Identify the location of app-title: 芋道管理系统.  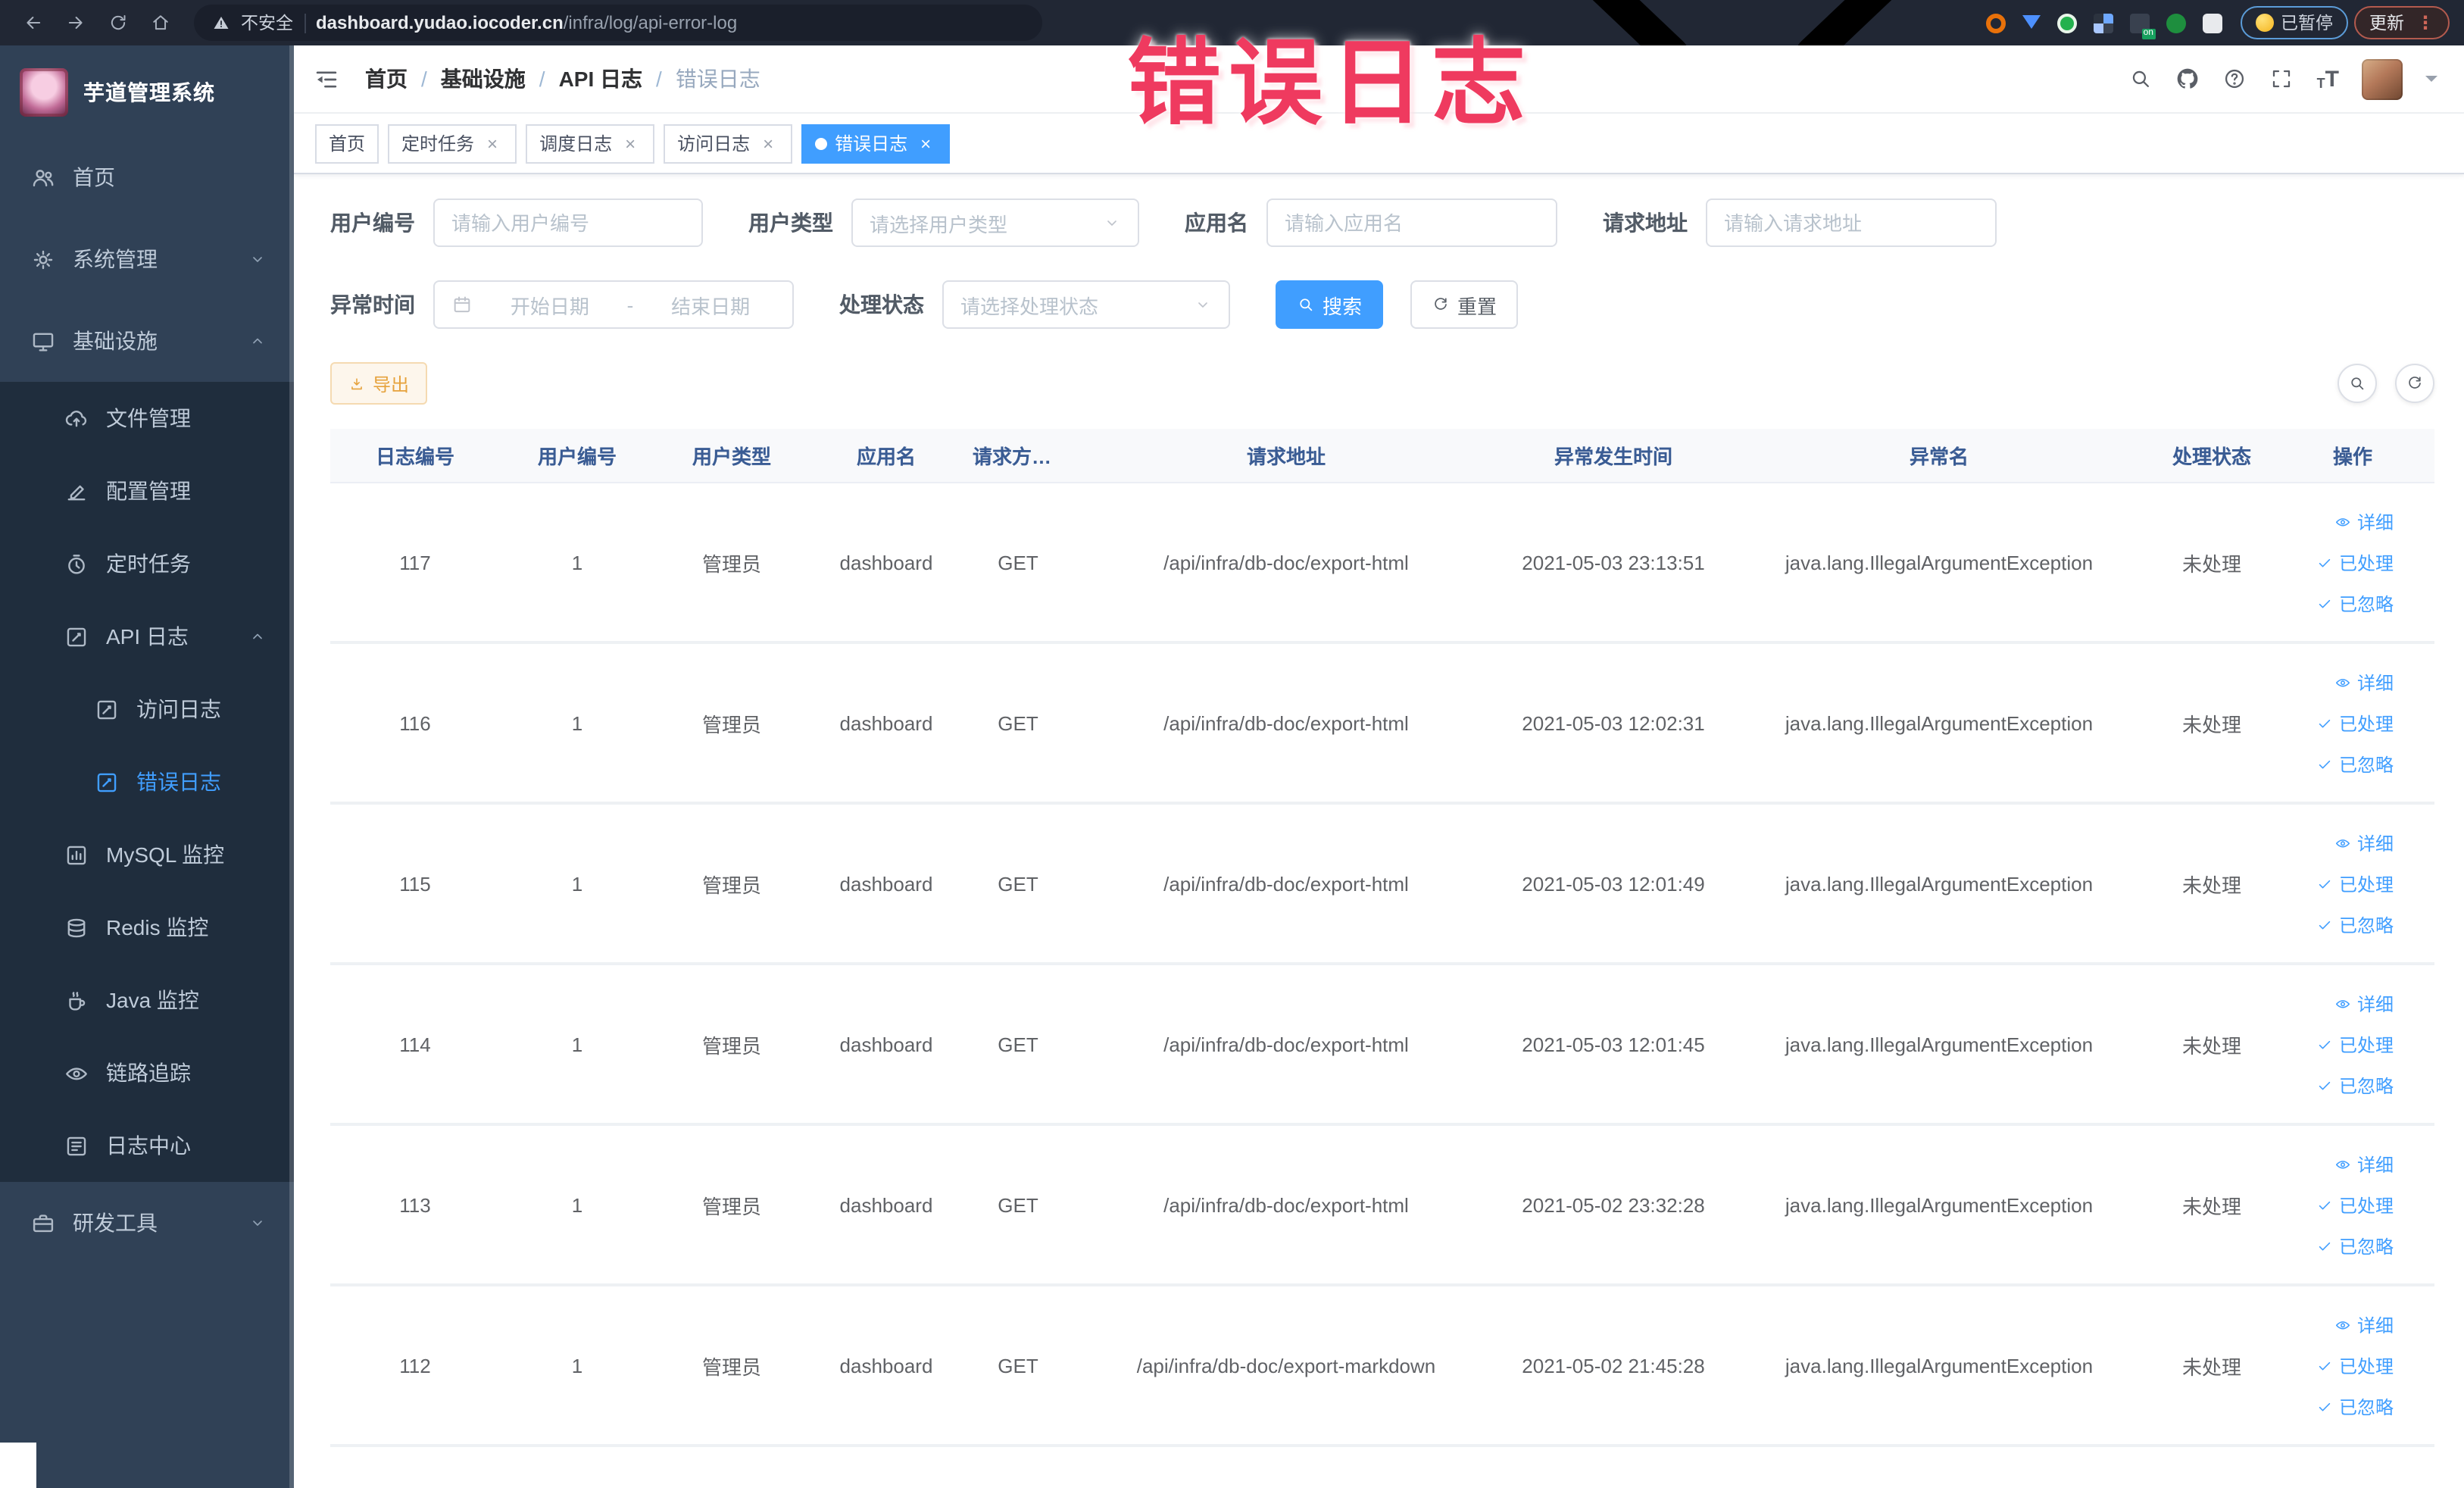
(149, 92).